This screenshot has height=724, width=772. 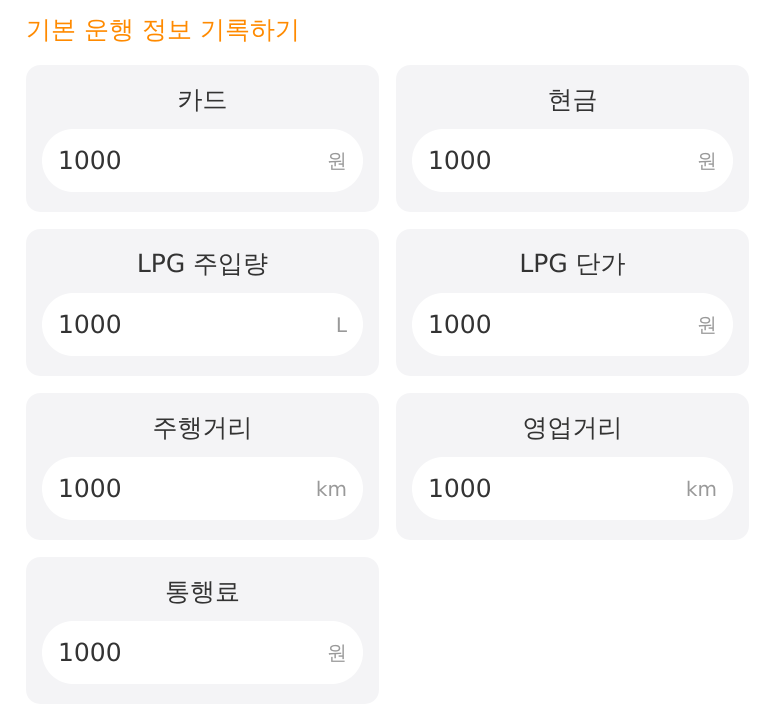 What do you see at coordinates (572, 264) in the screenshot?
I see `field-label: LPG 단가` at bounding box center [572, 264].